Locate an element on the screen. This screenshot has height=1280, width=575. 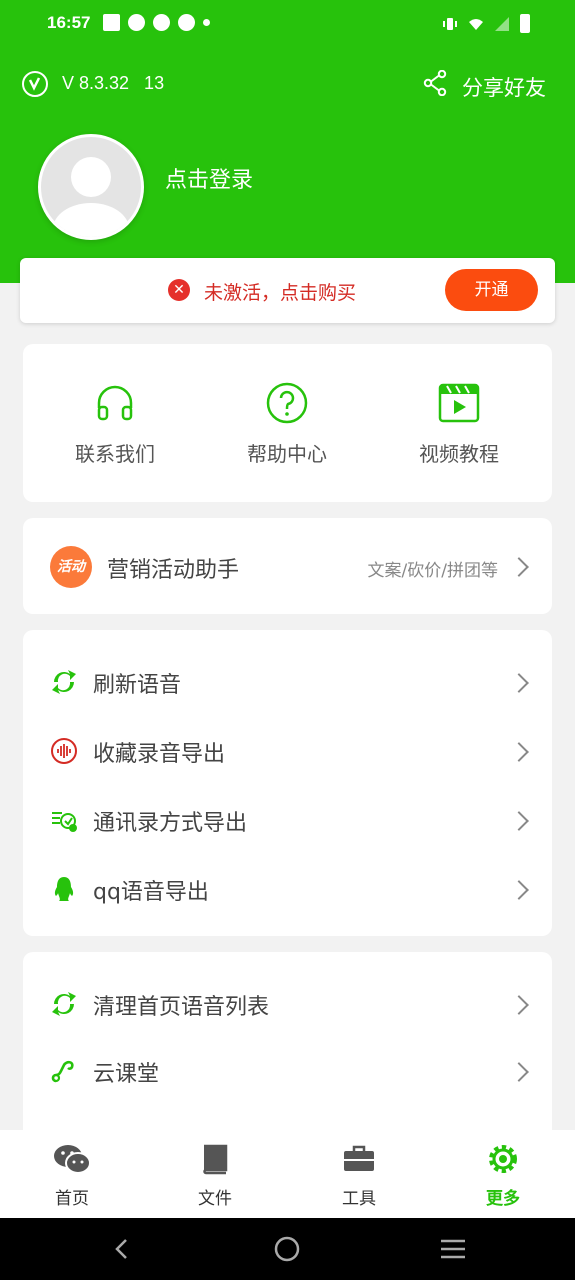
menu-label: 收藏录音导出 is located at coordinates (159, 754).